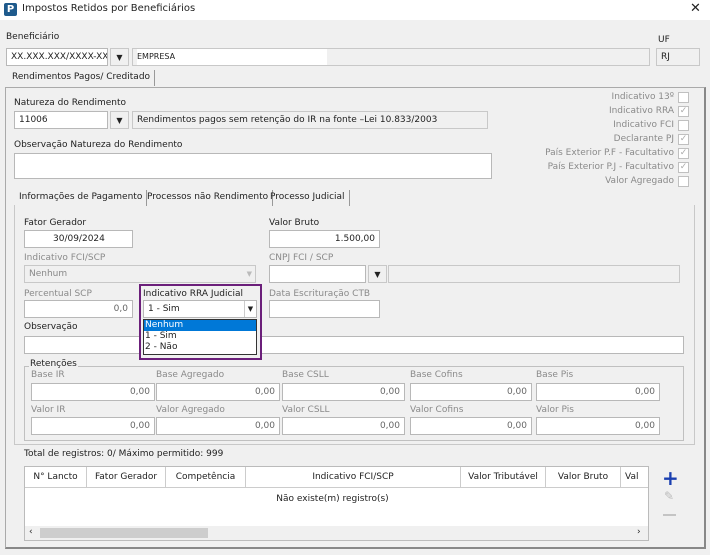  What do you see at coordinates (669, 496) in the screenshot?
I see `edit-pencil-icon: ✎` at bounding box center [669, 496].